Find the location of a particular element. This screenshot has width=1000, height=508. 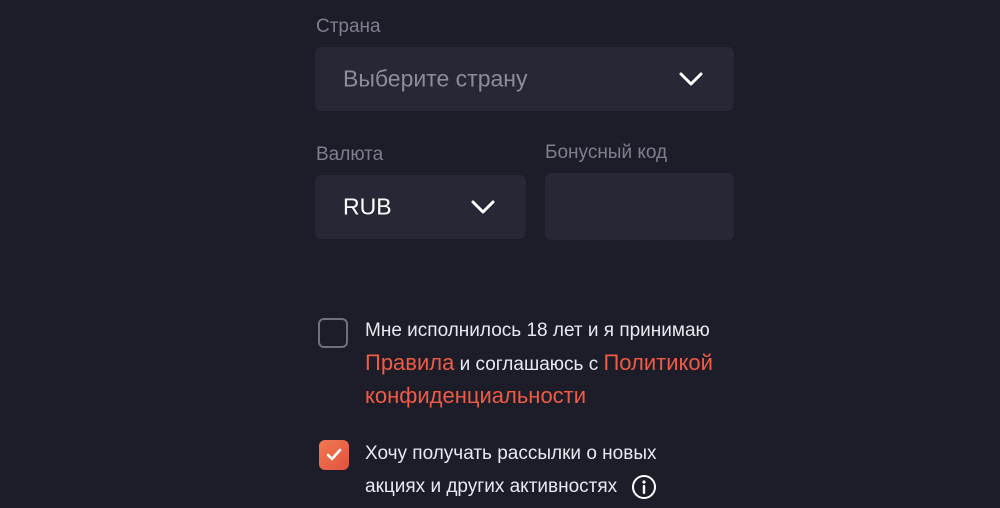

privacy-policy-link-cont: конфиденциальности is located at coordinates (475, 395).